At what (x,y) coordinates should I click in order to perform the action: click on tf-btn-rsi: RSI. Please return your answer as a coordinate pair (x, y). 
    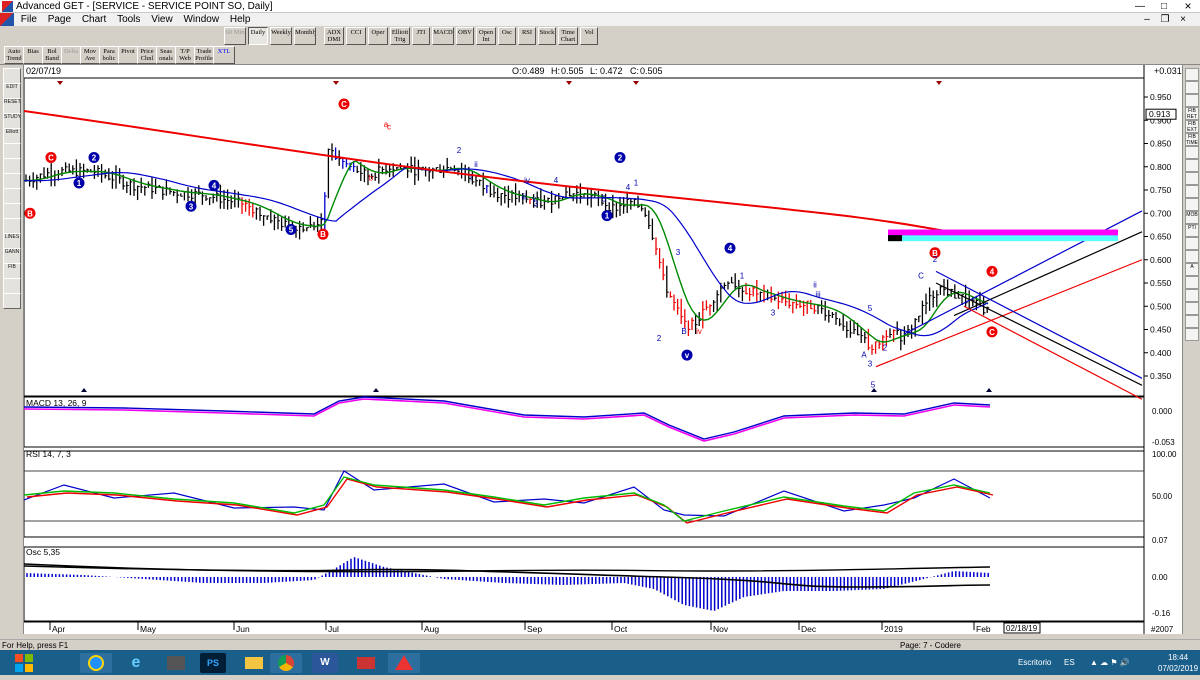
    Looking at the image, I should click on (527, 36).